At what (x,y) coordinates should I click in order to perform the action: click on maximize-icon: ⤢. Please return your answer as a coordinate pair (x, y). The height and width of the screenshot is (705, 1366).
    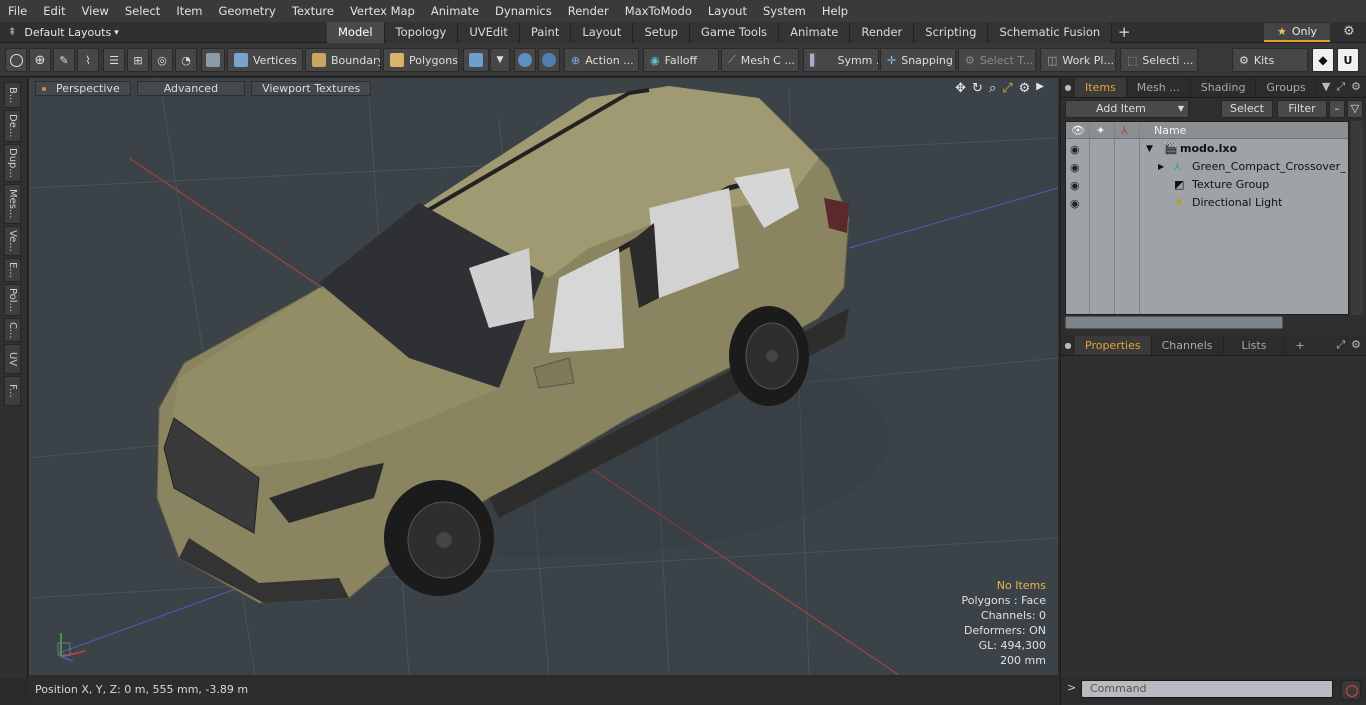
    Looking at the image, I should click on (1340, 345).